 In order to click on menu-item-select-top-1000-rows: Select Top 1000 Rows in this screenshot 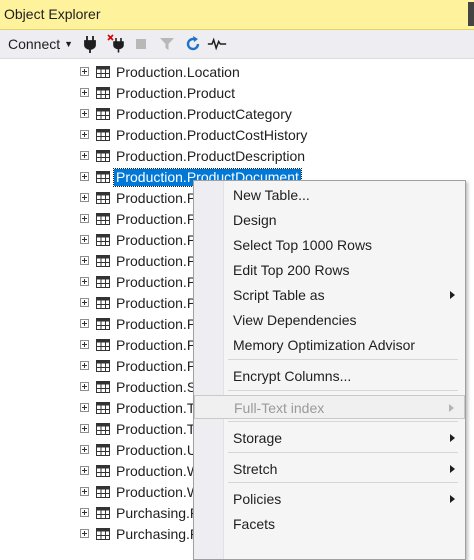, I will do `click(329, 245)`.